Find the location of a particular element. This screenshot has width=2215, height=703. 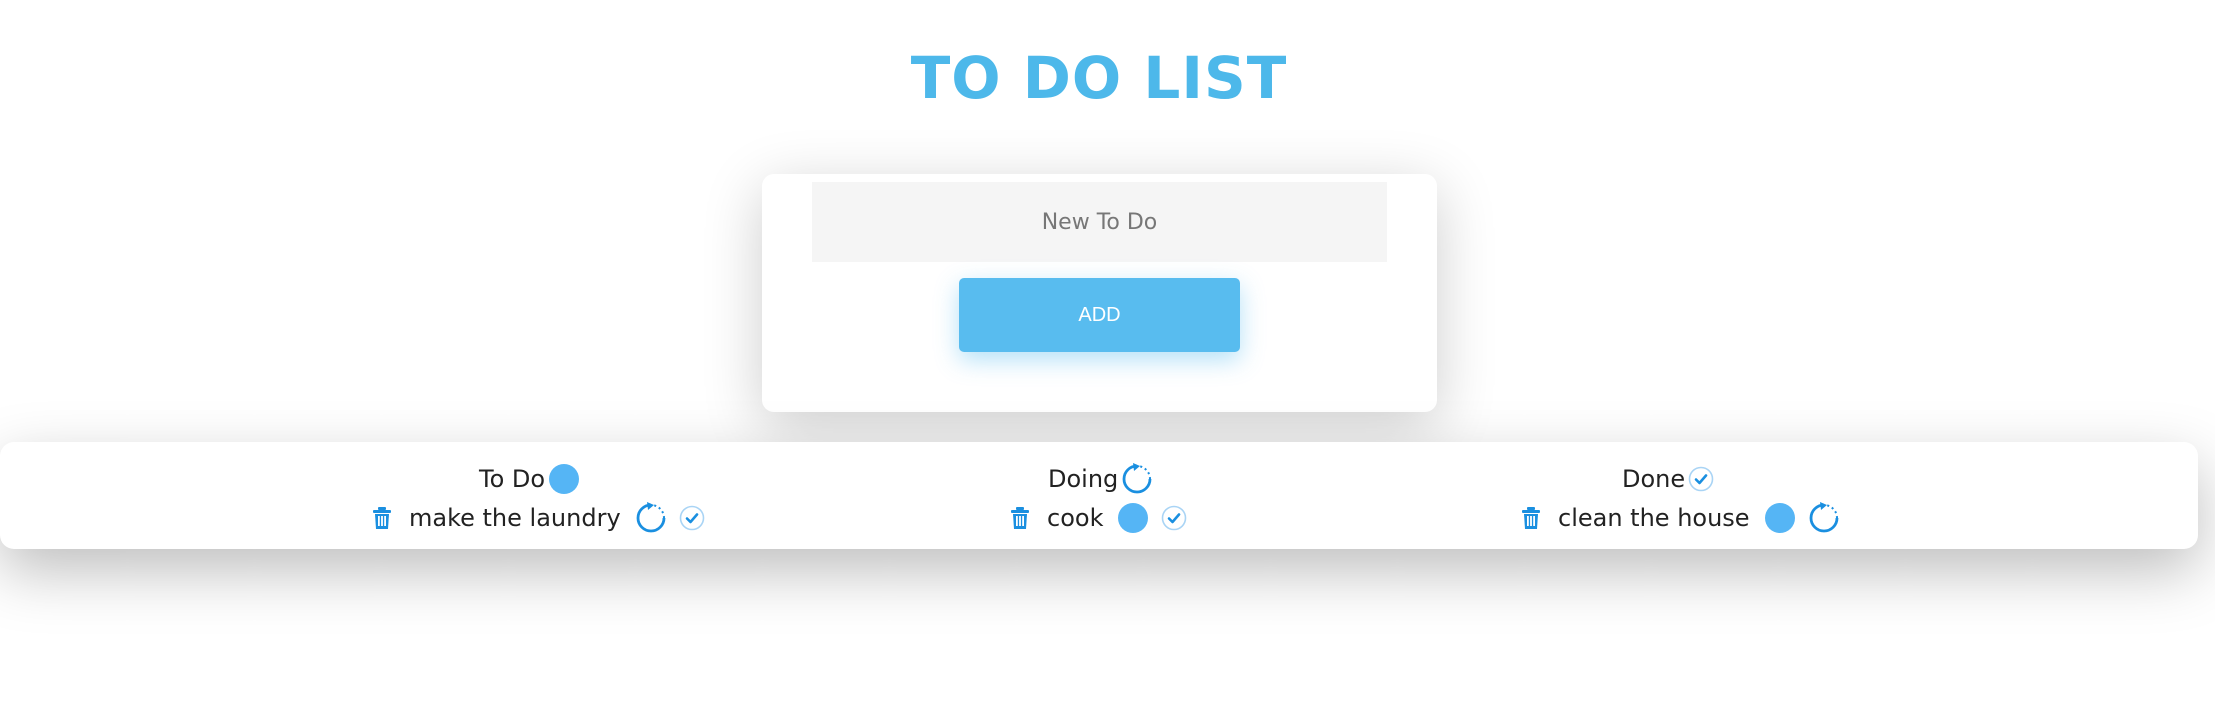

item-text: cook is located at coordinates (1075, 518).